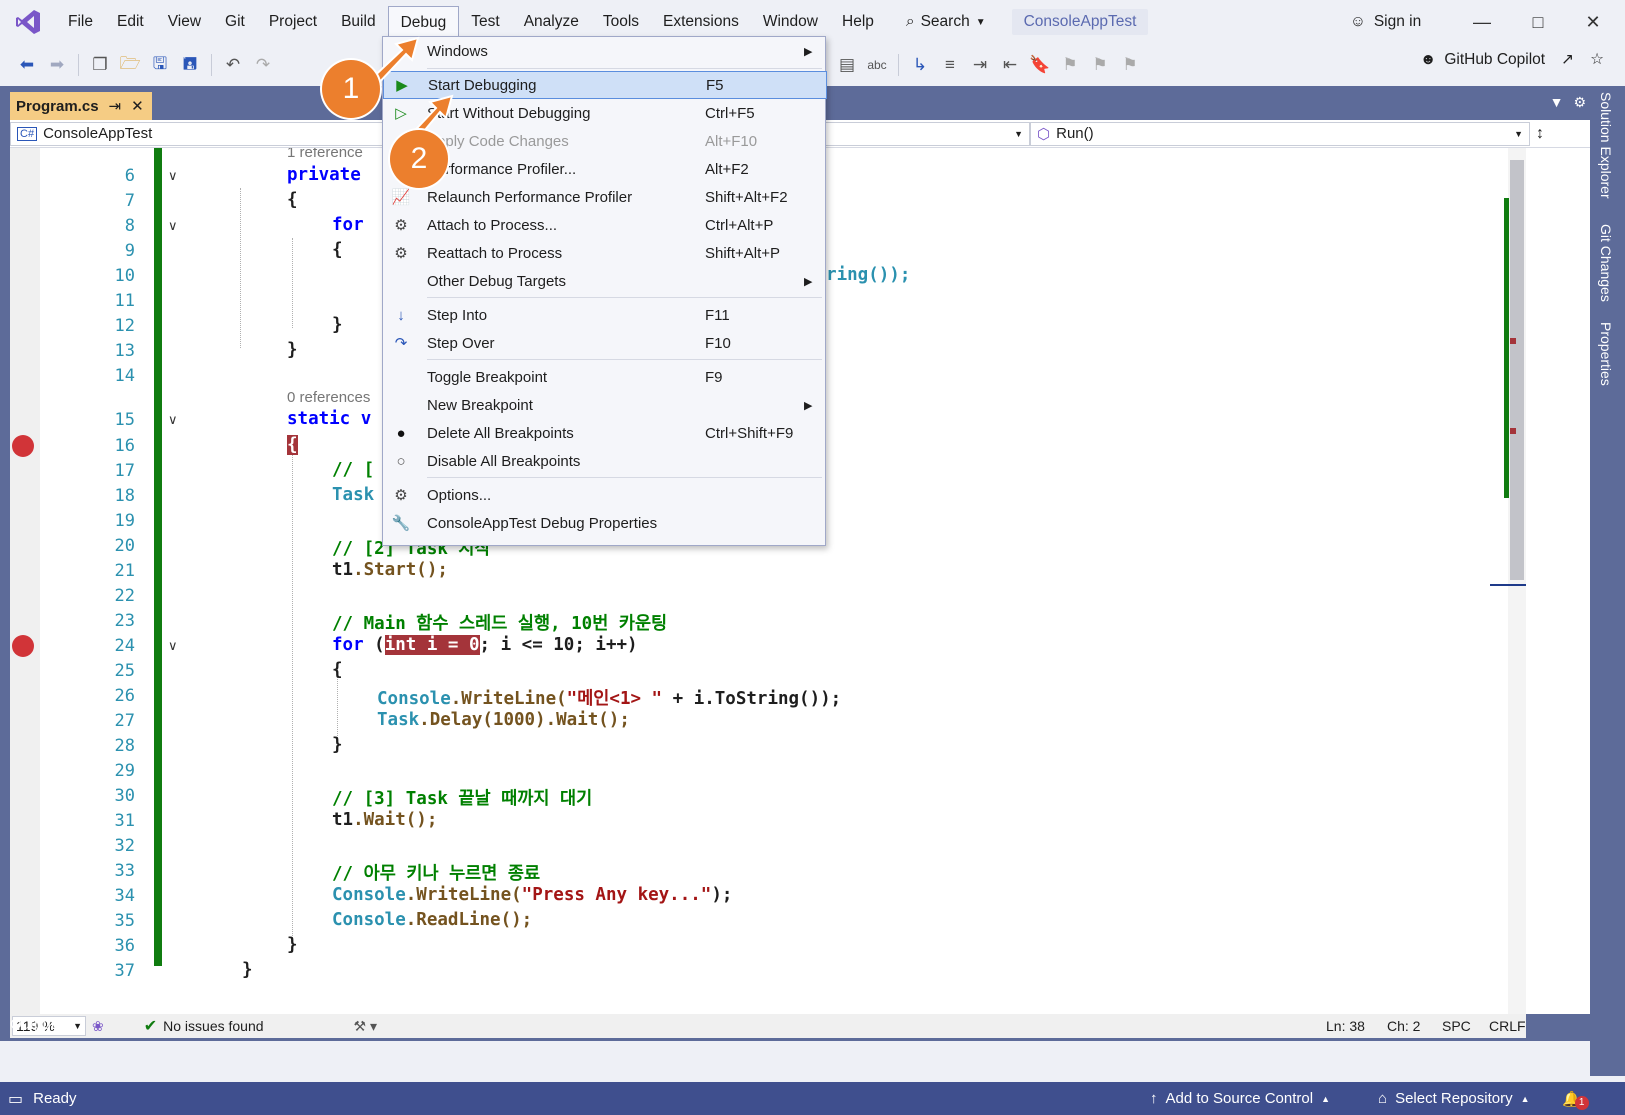 Image resolution: width=1625 pixels, height=1115 pixels. Describe the element at coordinates (124, 946) in the screenshot. I see `line-number: 36` at that location.